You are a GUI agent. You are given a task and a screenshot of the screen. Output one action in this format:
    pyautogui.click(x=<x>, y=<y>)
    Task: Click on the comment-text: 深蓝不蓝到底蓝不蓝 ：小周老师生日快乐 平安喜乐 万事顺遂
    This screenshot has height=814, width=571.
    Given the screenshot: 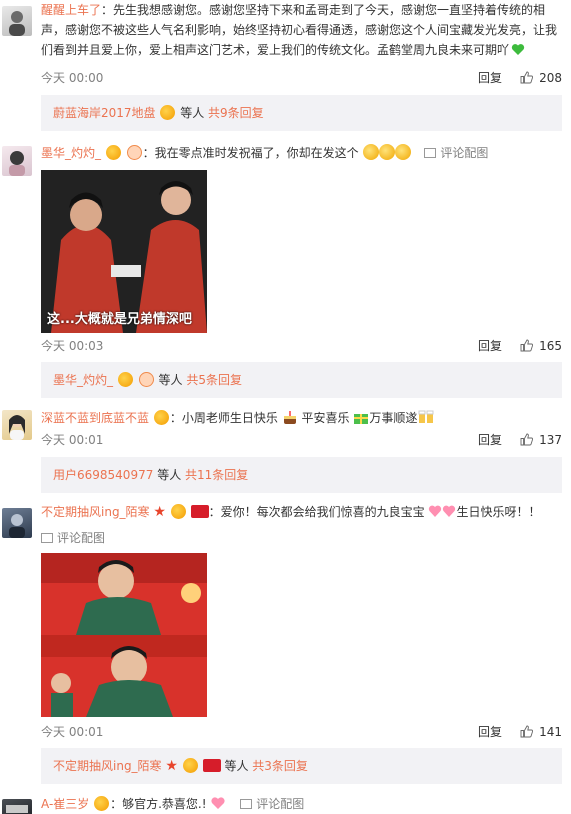 What is the action you would take?
    pyautogui.click(x=301, y=418)
    